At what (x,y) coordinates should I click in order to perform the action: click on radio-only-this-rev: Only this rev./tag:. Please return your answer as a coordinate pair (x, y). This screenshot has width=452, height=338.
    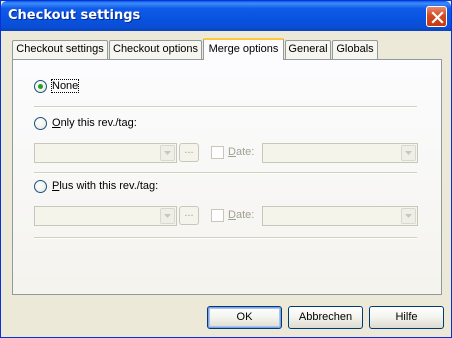
    Looking at the image, I should click on (94, 124).